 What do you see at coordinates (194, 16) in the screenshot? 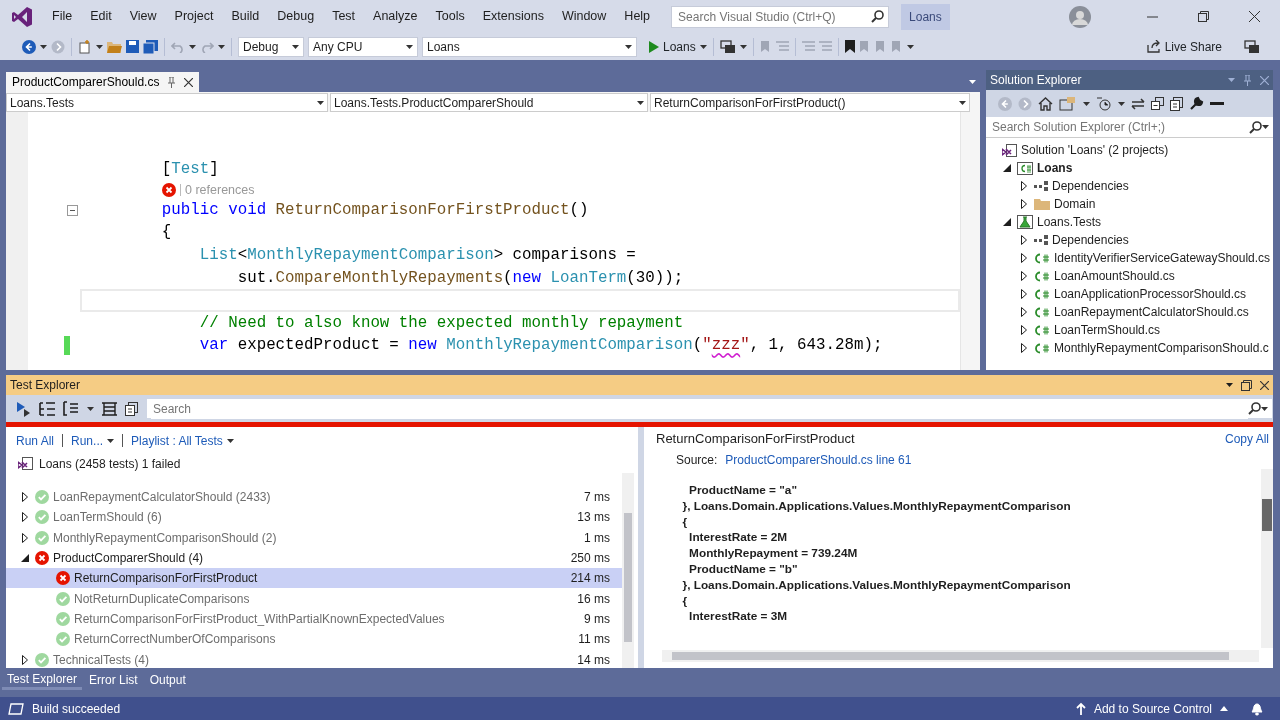
I see `menu-item: Project` at bounding box center [194, 16].